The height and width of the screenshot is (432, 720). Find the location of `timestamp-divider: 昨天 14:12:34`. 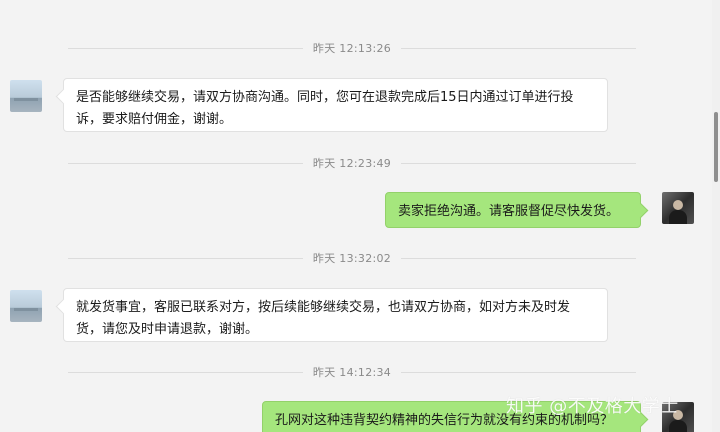

timestamp-divider: 昨天 14:12:34 is located at coordinates (352, 372).